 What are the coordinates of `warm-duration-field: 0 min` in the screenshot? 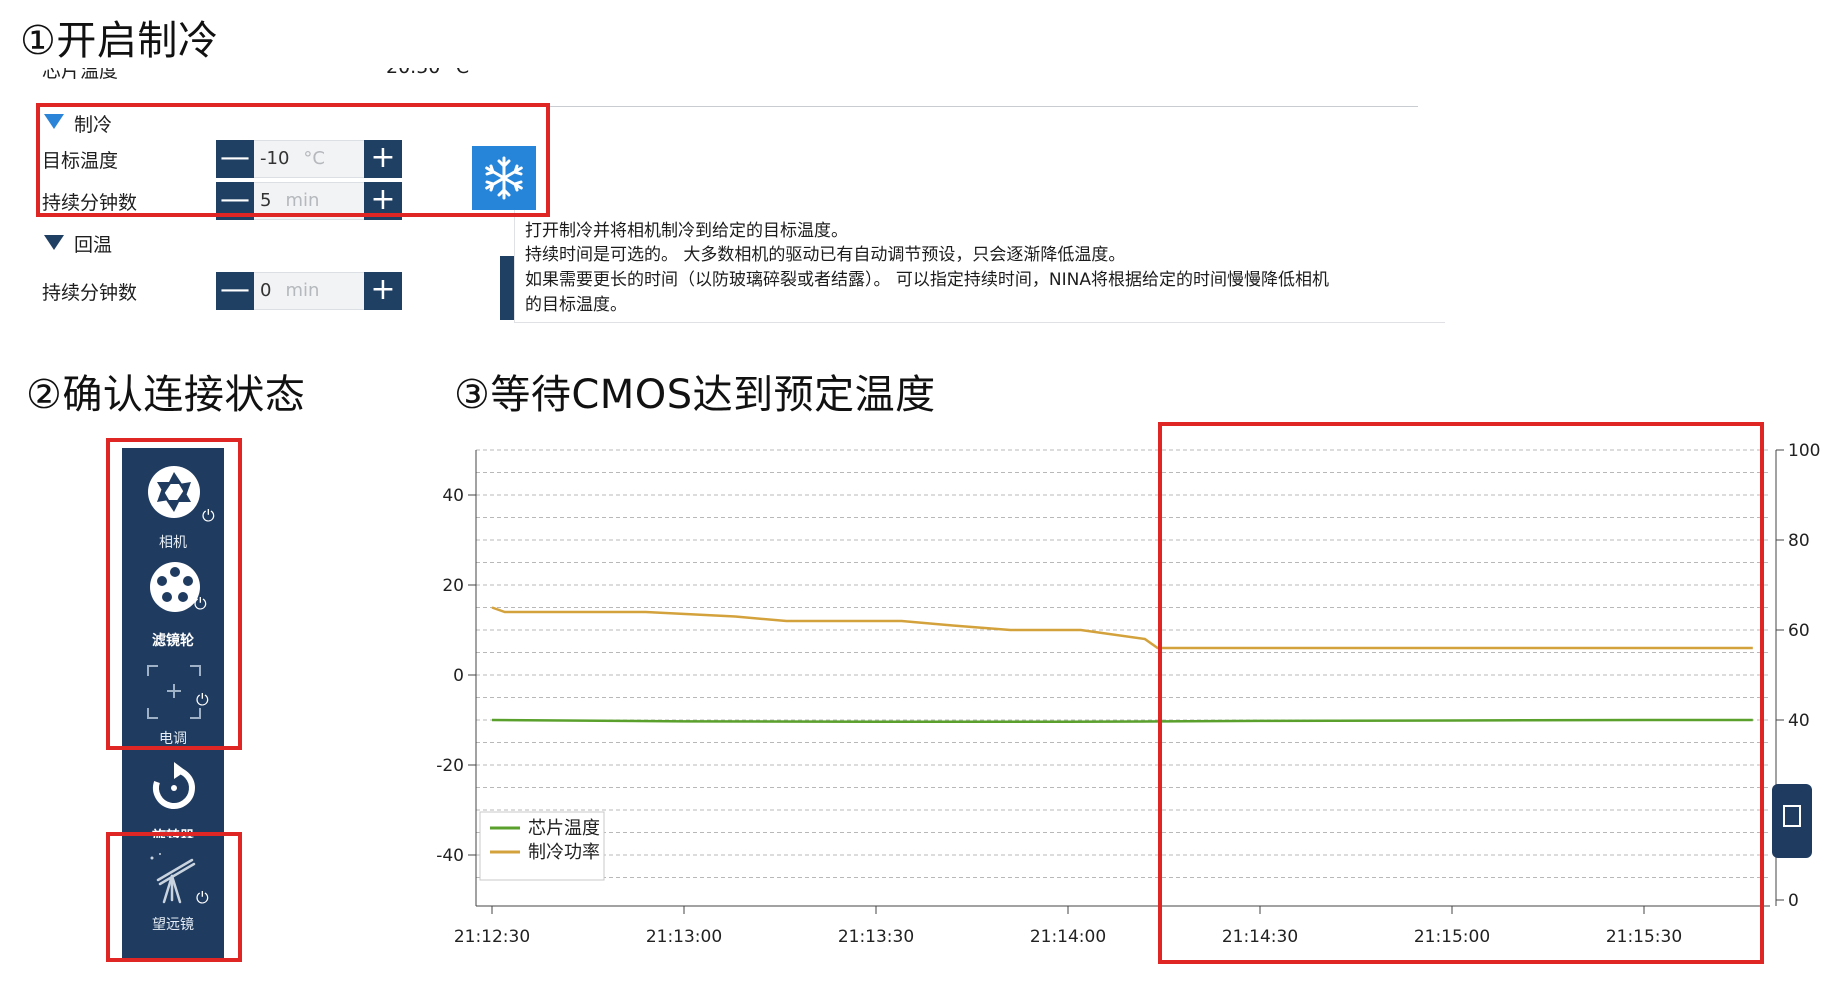 It's located at (309, 291).